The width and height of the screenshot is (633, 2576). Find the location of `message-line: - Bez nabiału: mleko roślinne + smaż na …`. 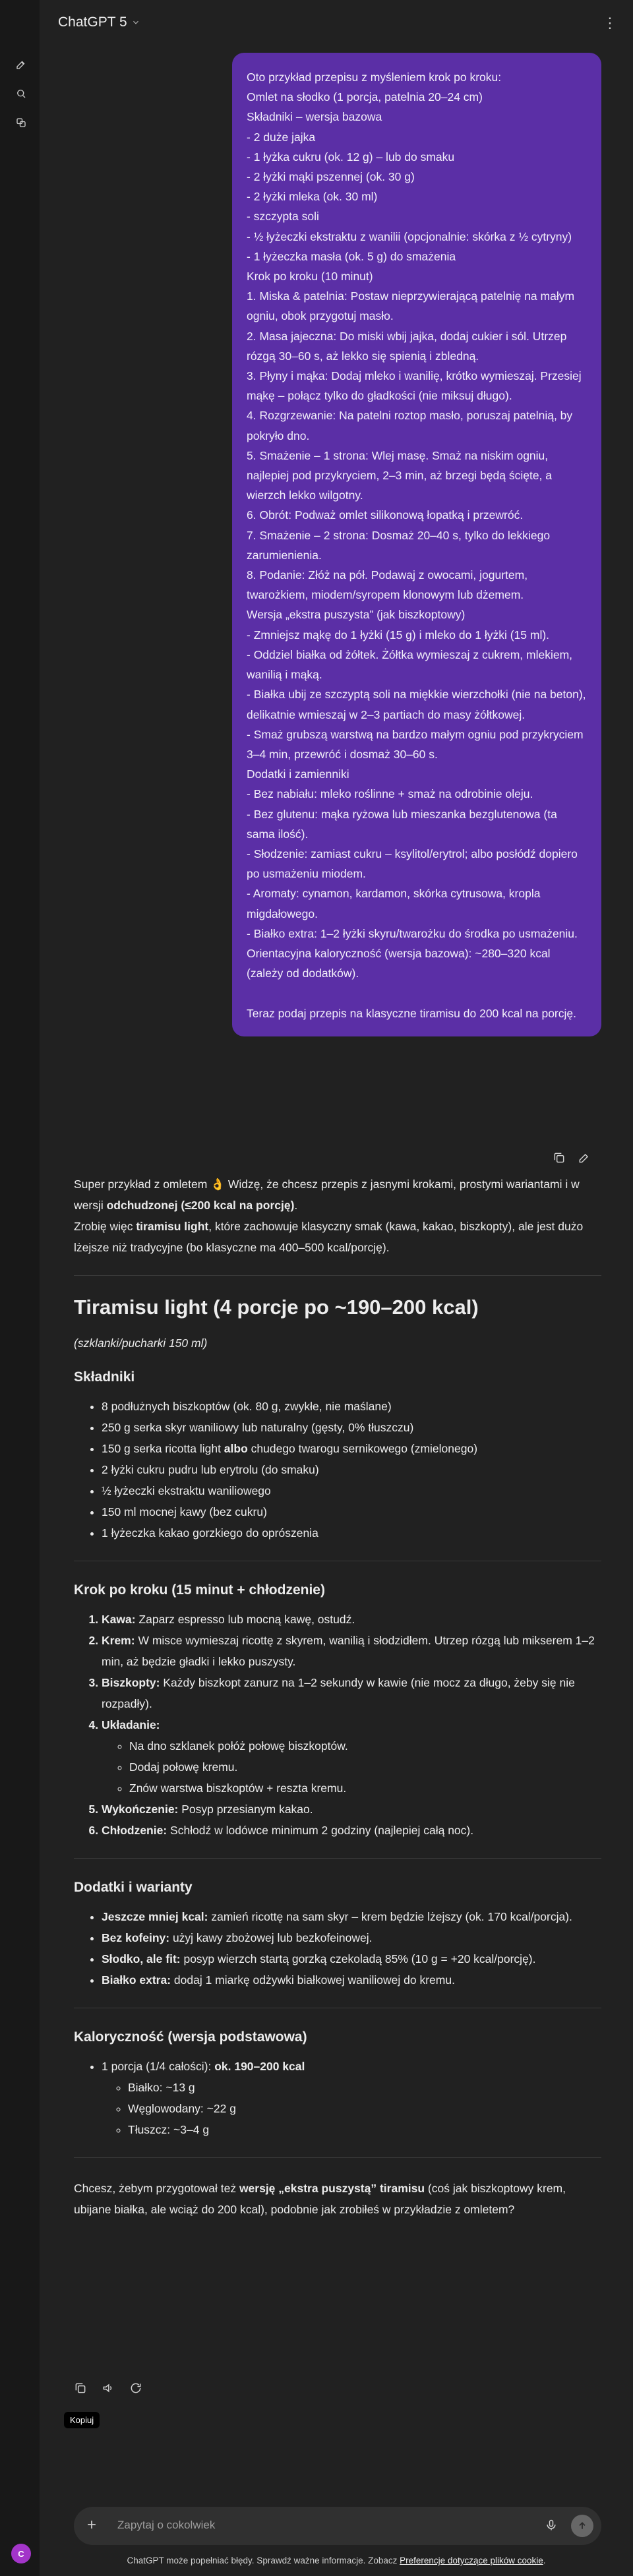

message-line: - Bez nabiału: mleko roślinne + smaż na … is located at coordinates (390, 794).